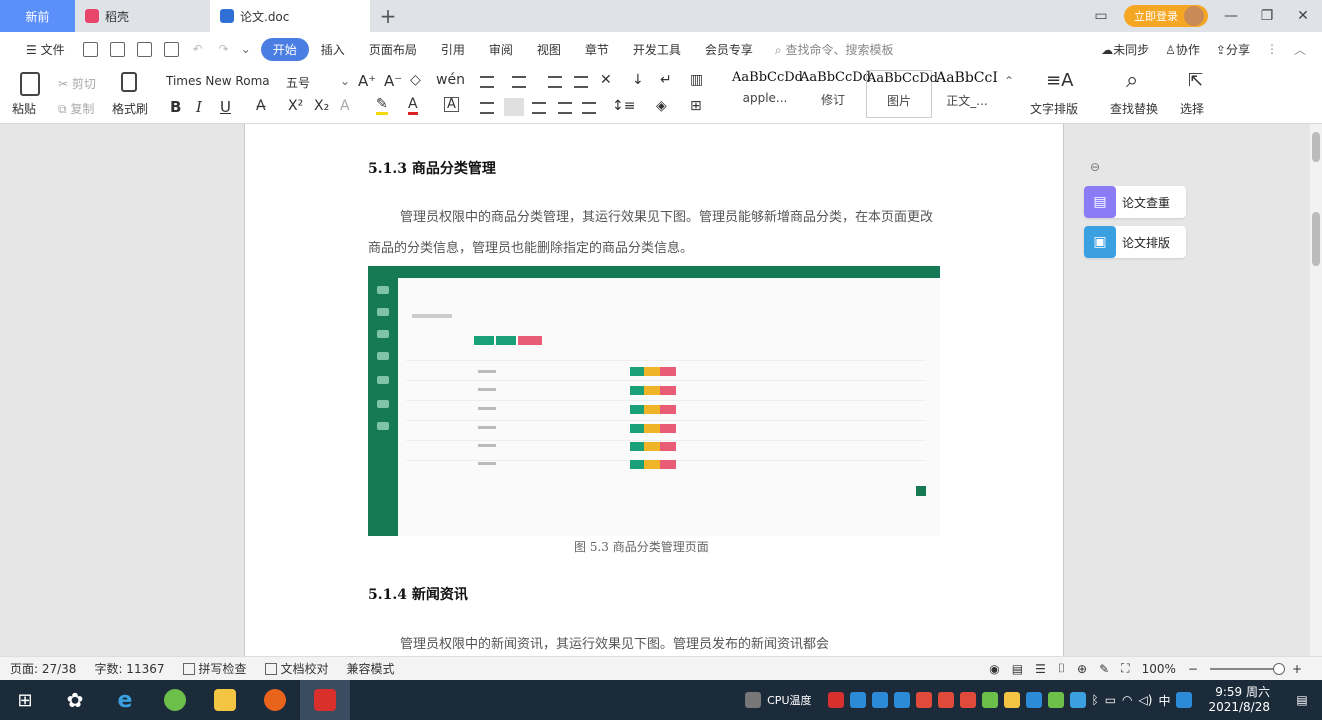 This screenshot has height=720, width=1322. I want to click on collab-button: ♙协作, so click(1182, 49).